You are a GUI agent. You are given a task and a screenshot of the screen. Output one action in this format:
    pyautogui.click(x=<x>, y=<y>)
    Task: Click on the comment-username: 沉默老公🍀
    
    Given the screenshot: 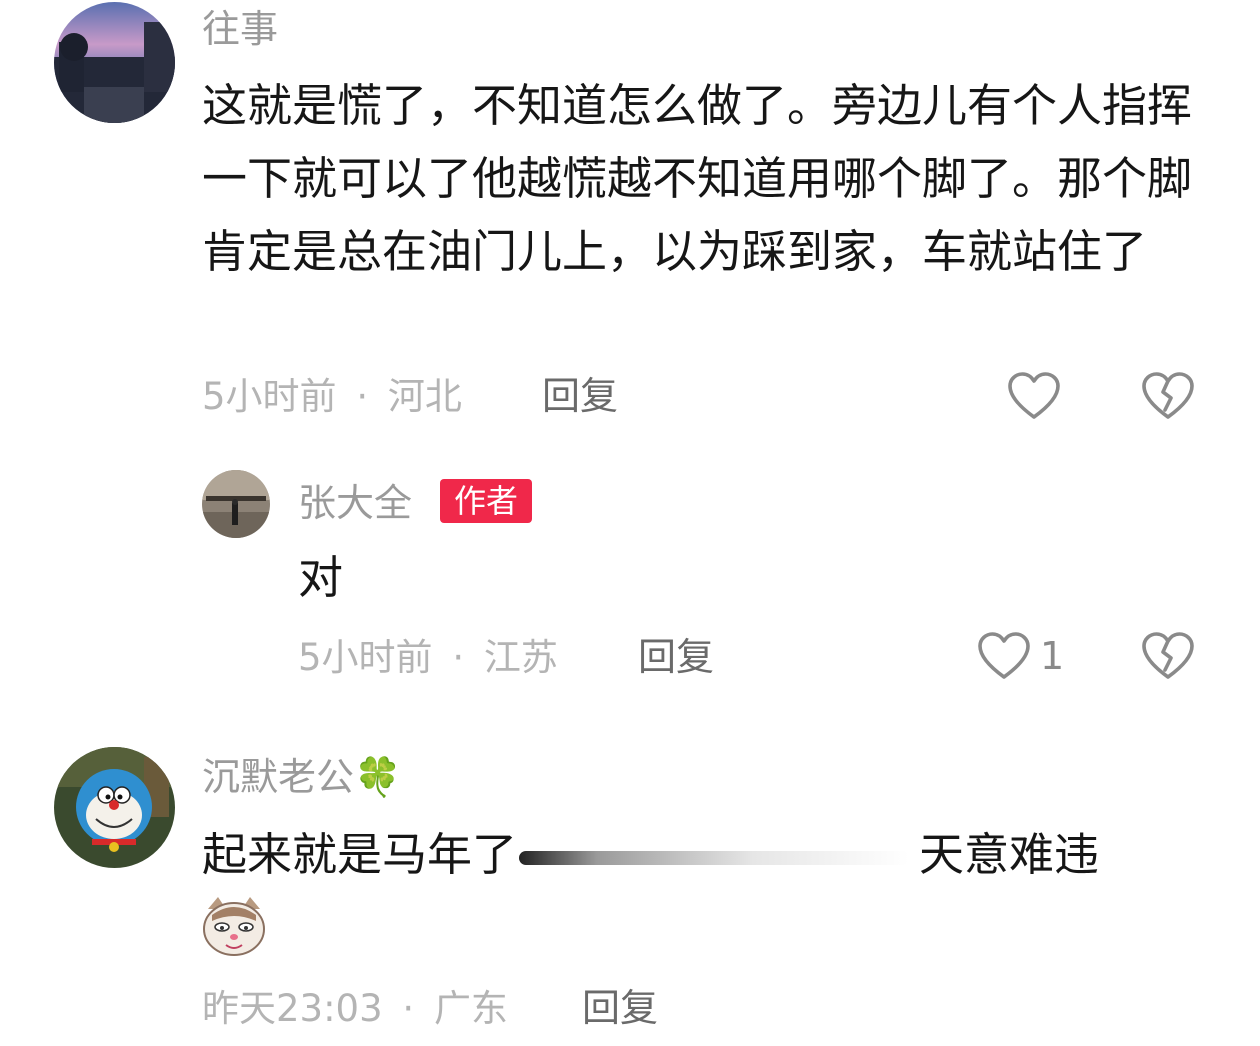 What is the action you would take?
    pyautogui.click(x=301, y=777)
    